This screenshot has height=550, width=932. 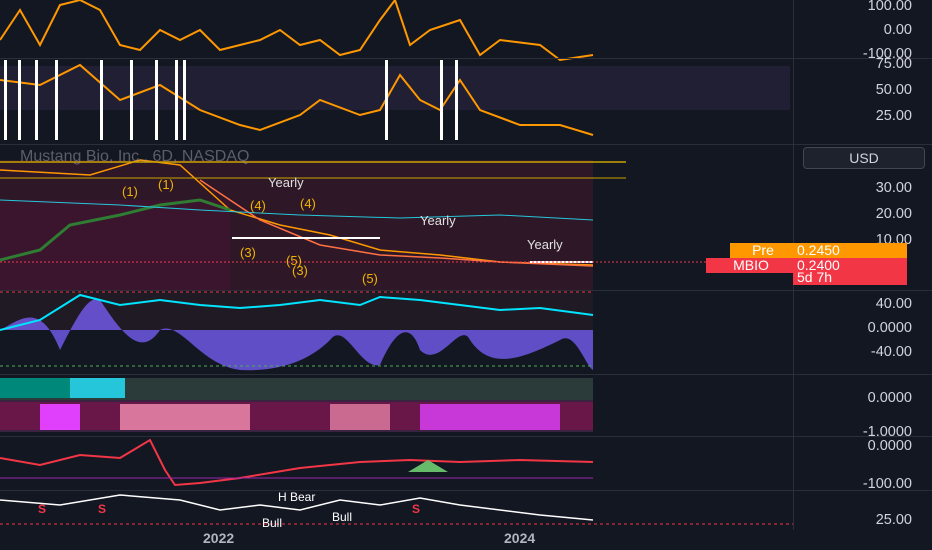 I want to click on axis-label: 20.00, so click(x=893, y=214).